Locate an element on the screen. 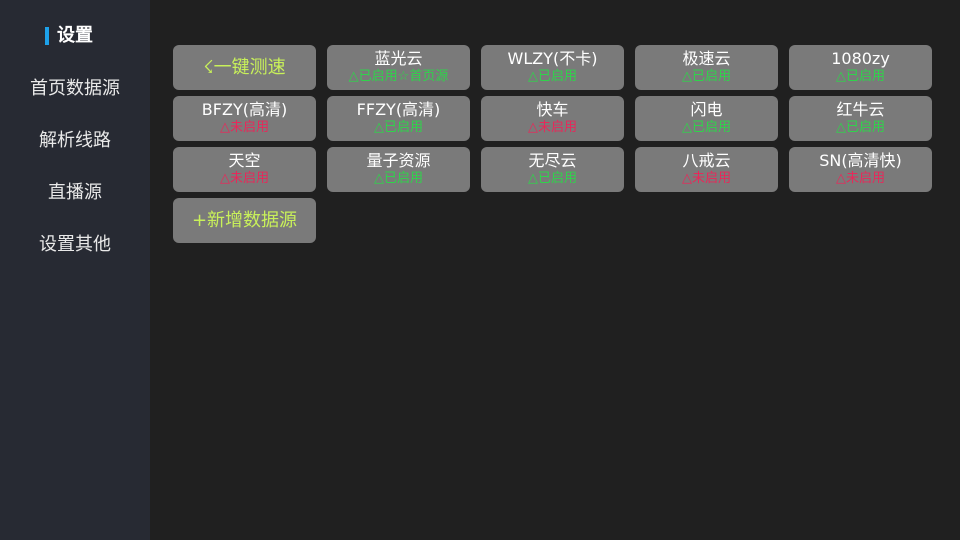  source-tile: 闪电 △已启用 is located at coordinates (706, 118).